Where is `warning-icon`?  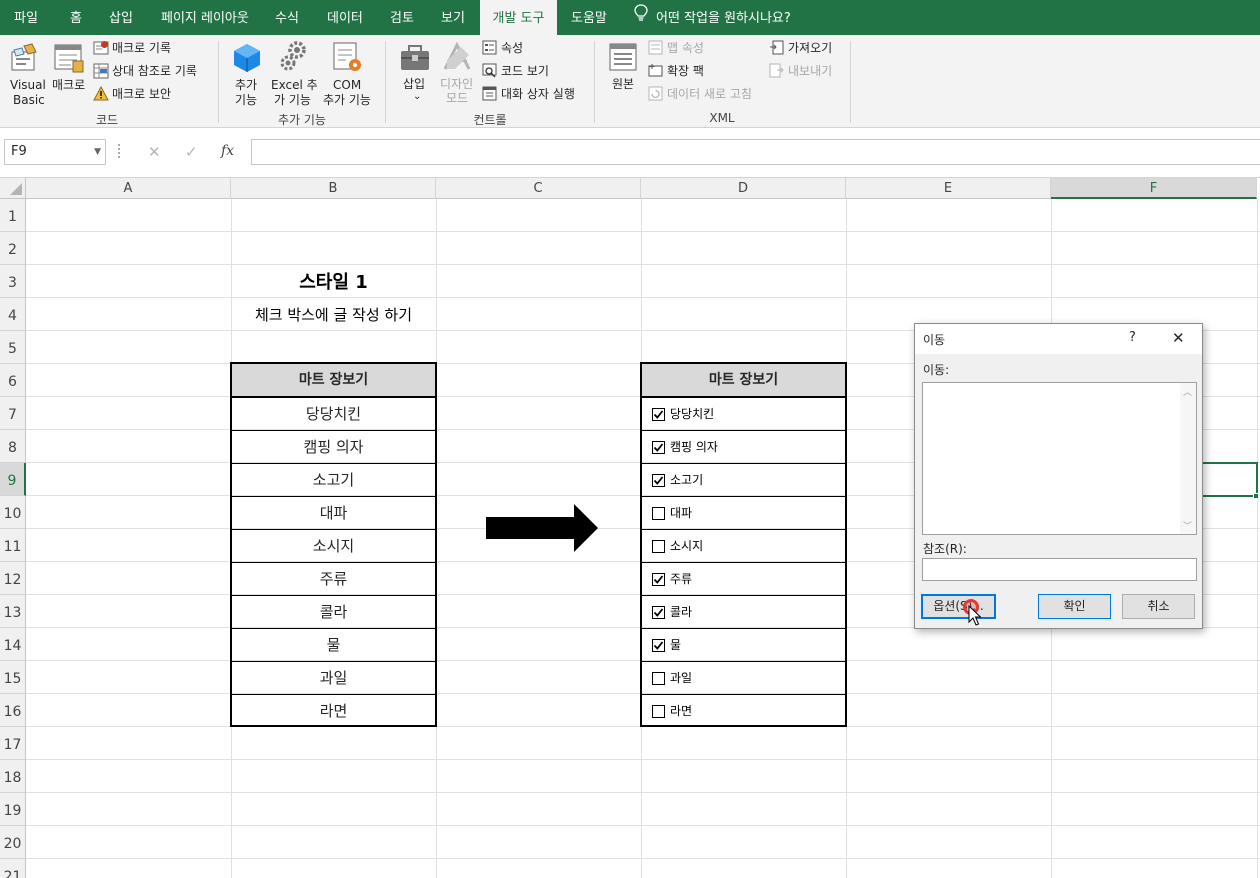
warning-icon is located at coordinates (101, 95).